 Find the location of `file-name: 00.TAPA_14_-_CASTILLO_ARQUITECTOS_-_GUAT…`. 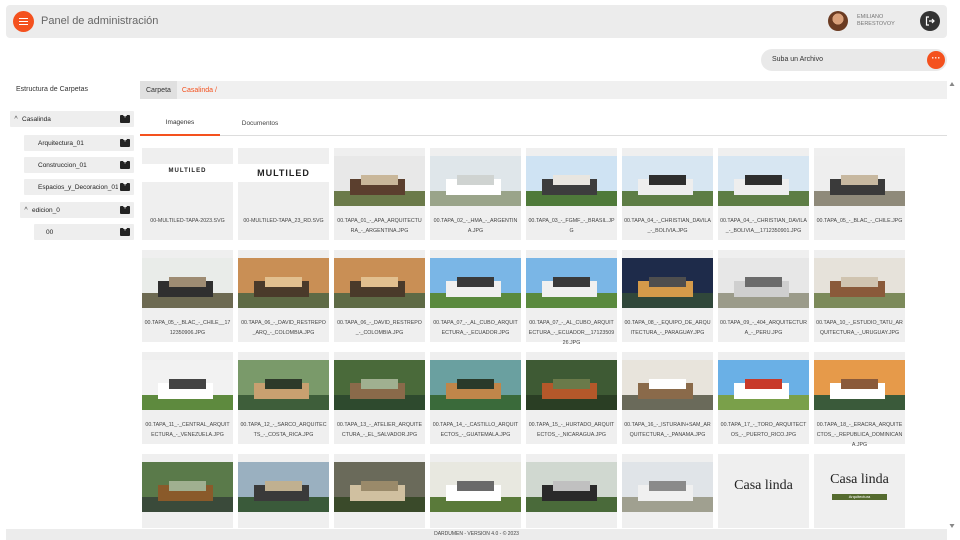

file-name: 00.TAPA_14_-_CASTILLO_ARQUITECTOS_-_GUAT… is located at coordinates (475, 430).